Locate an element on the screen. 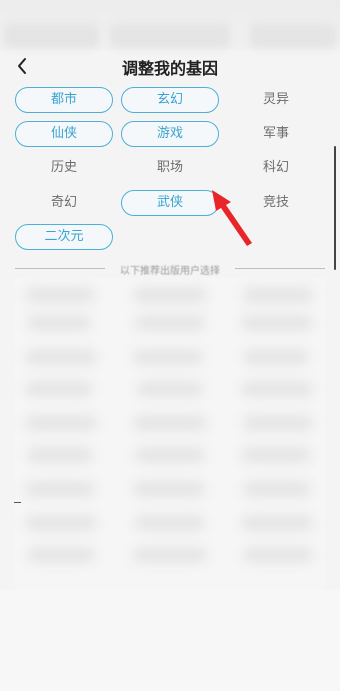 The width and height of the screenshot is (340, 691). genre-tag-zhichang: 职场 is located at coordinates (170, 168).